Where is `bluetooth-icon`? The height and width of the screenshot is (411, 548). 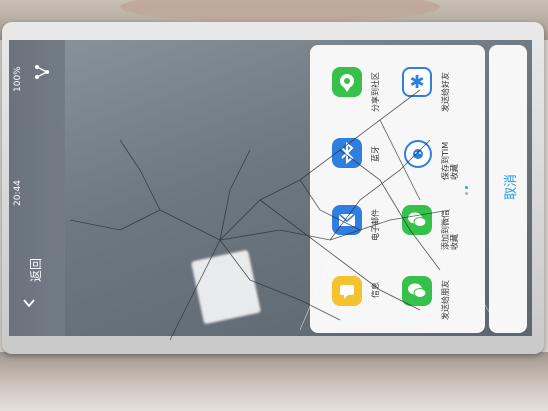
bluetooth-icon is located at coordinates (347, 153).